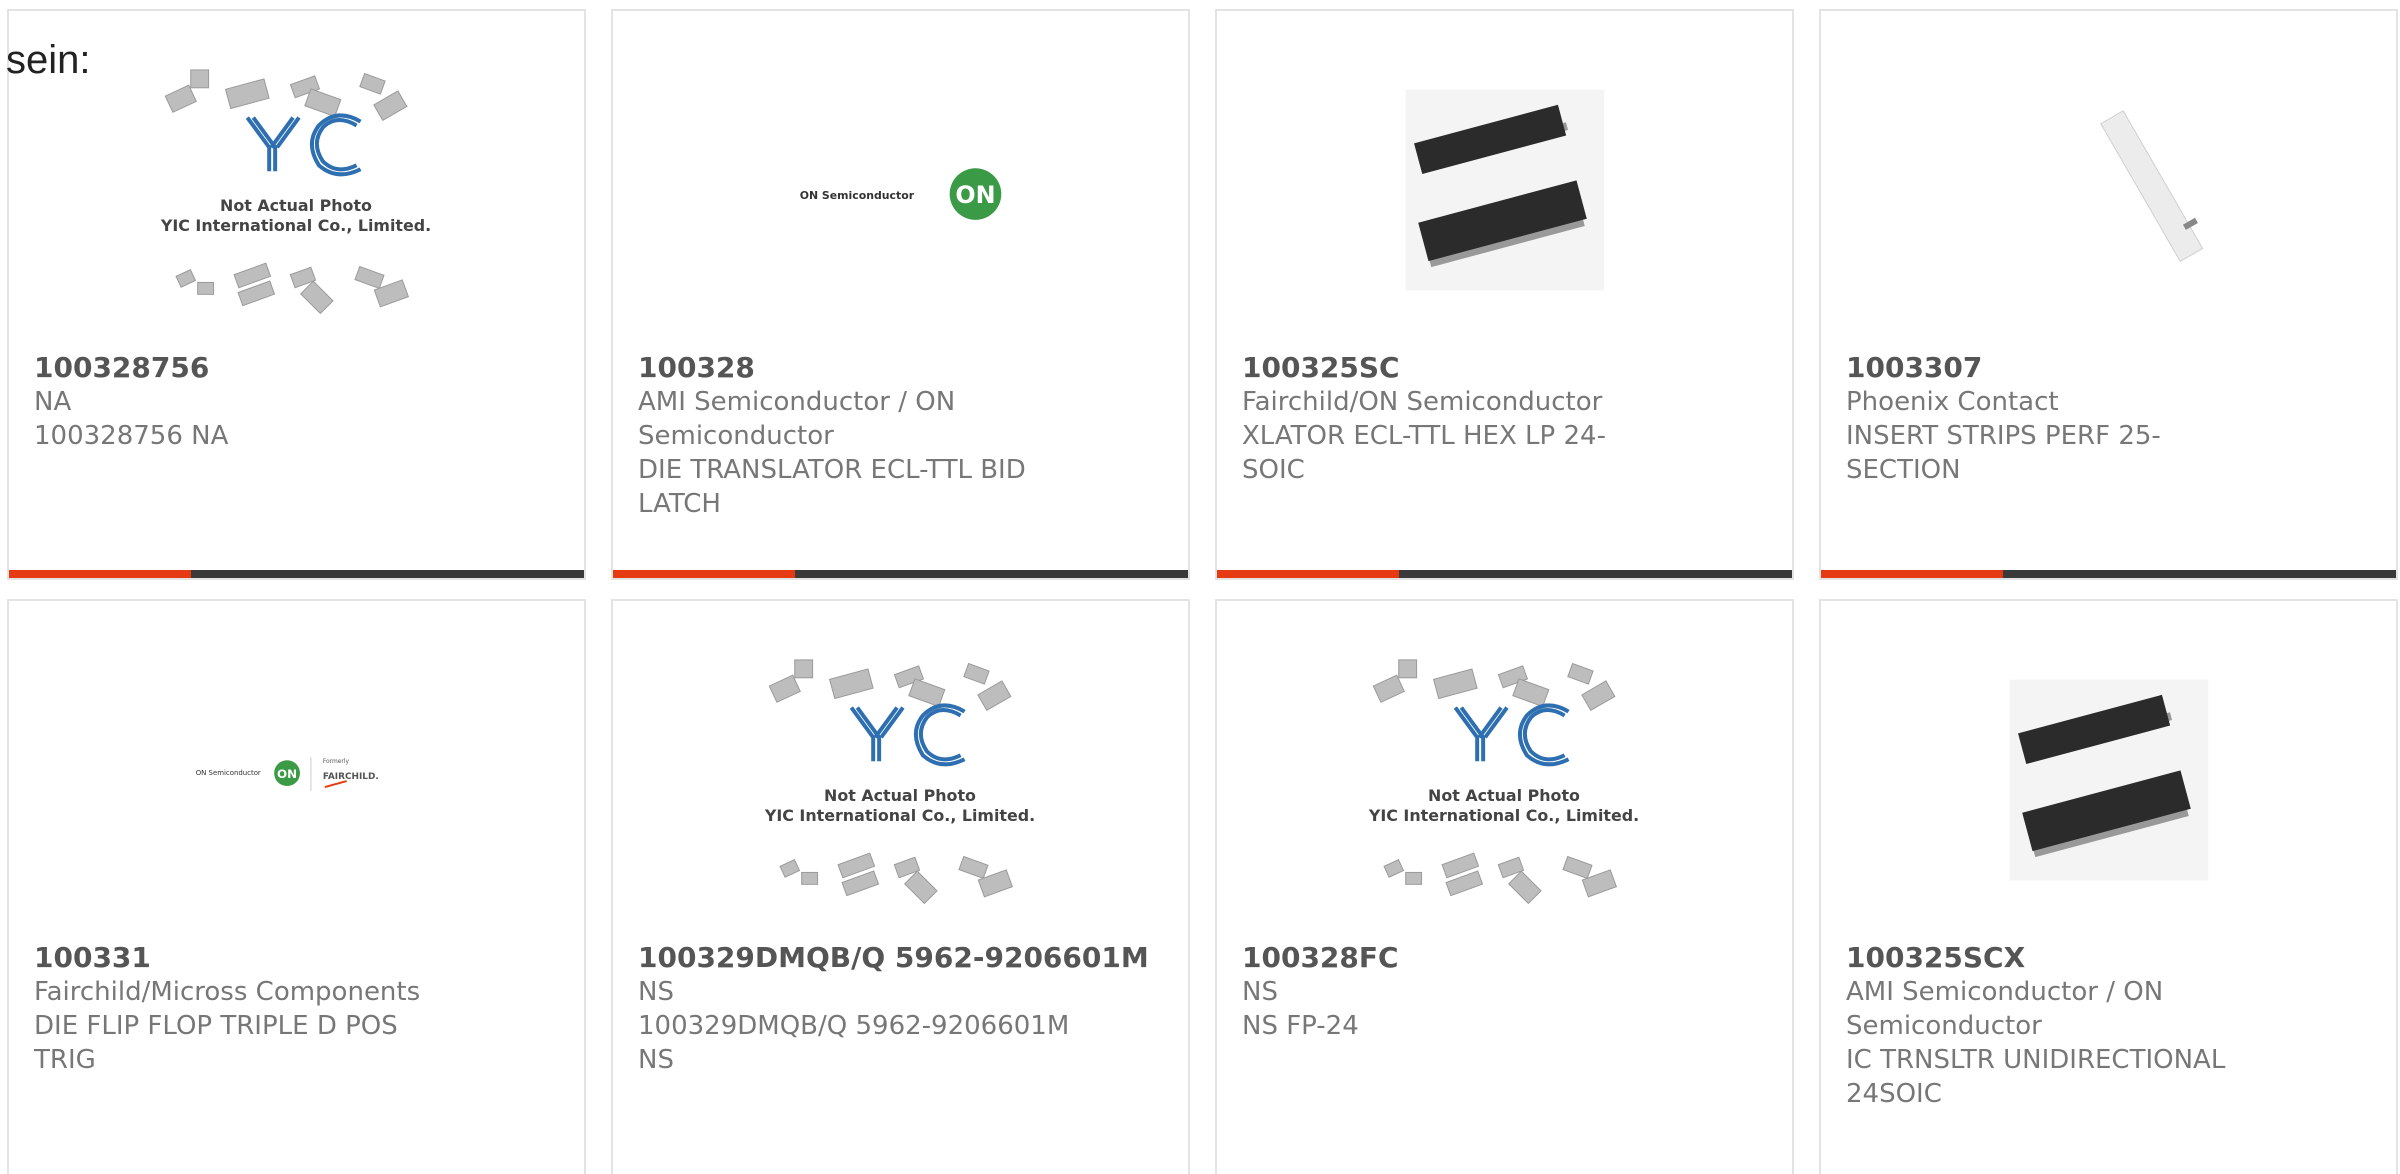  I want to click on description: 100328756 NA, so click(131, 436).